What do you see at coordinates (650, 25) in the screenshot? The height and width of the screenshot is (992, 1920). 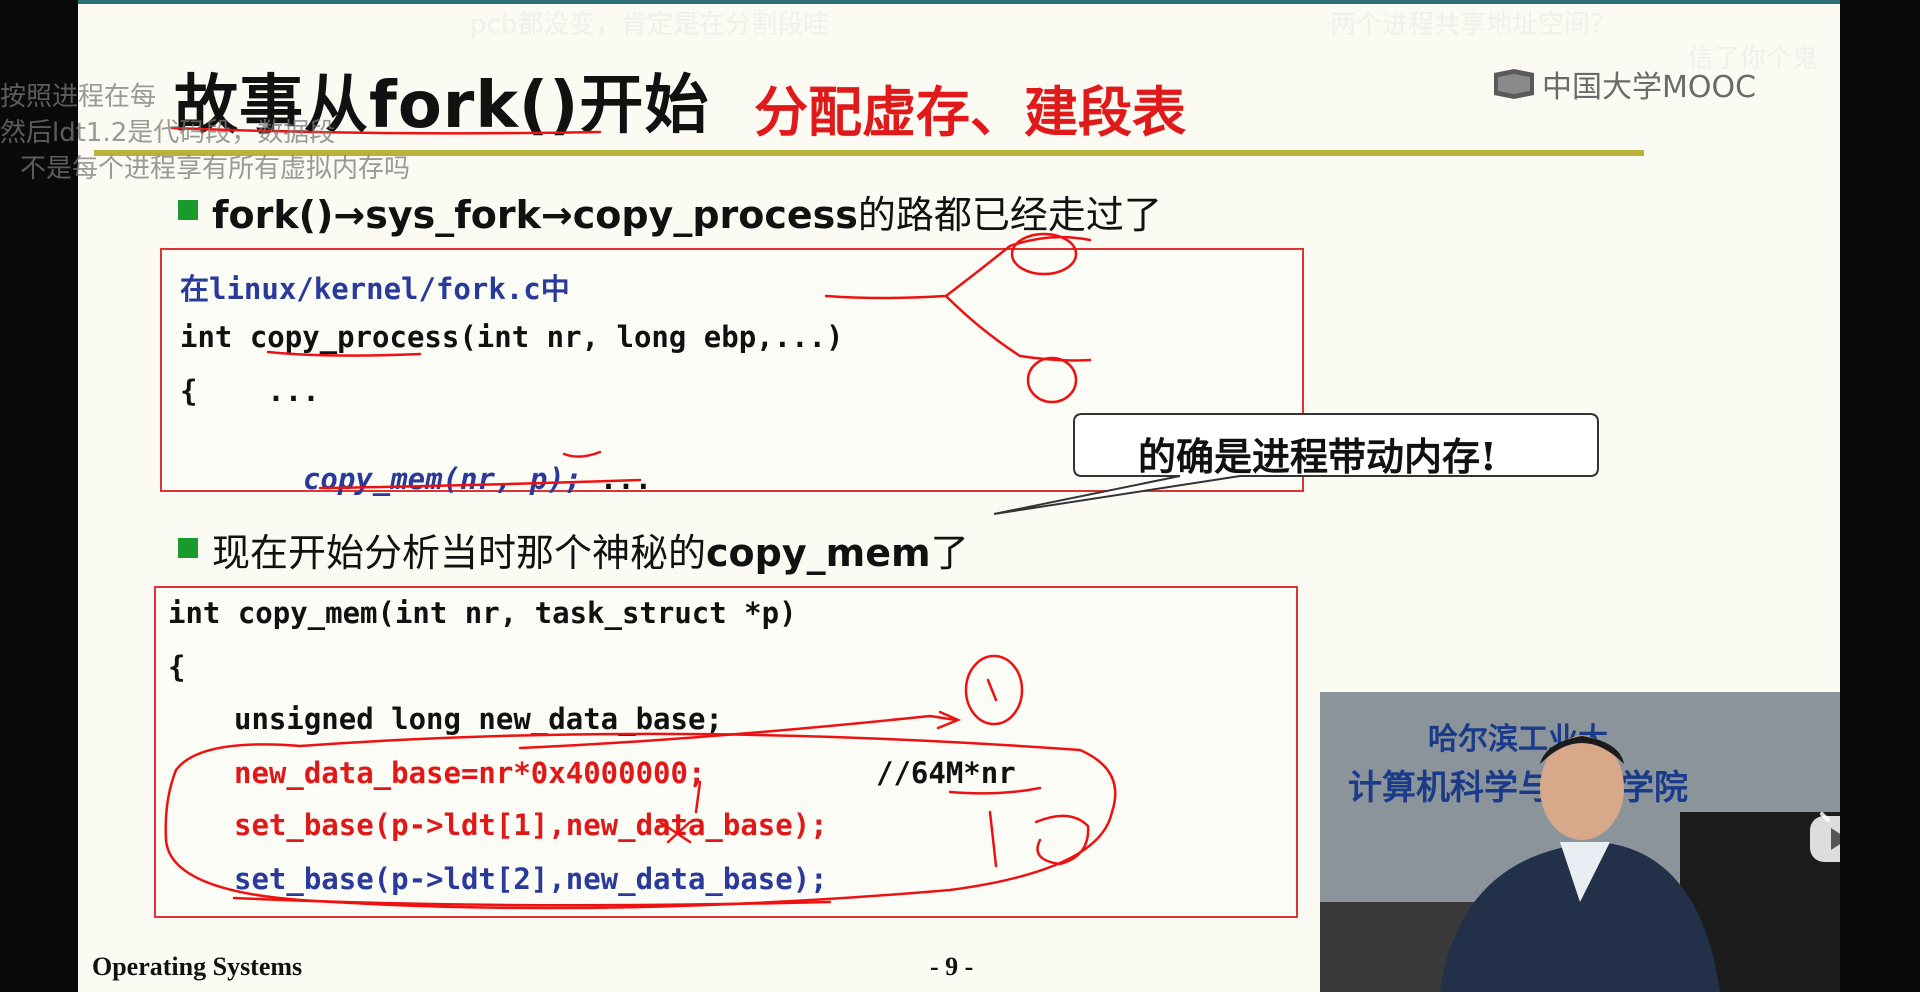 I see `danmaku-comment: pcb都没变，肯定是在分割段哇` at bounding box center [650, 25].